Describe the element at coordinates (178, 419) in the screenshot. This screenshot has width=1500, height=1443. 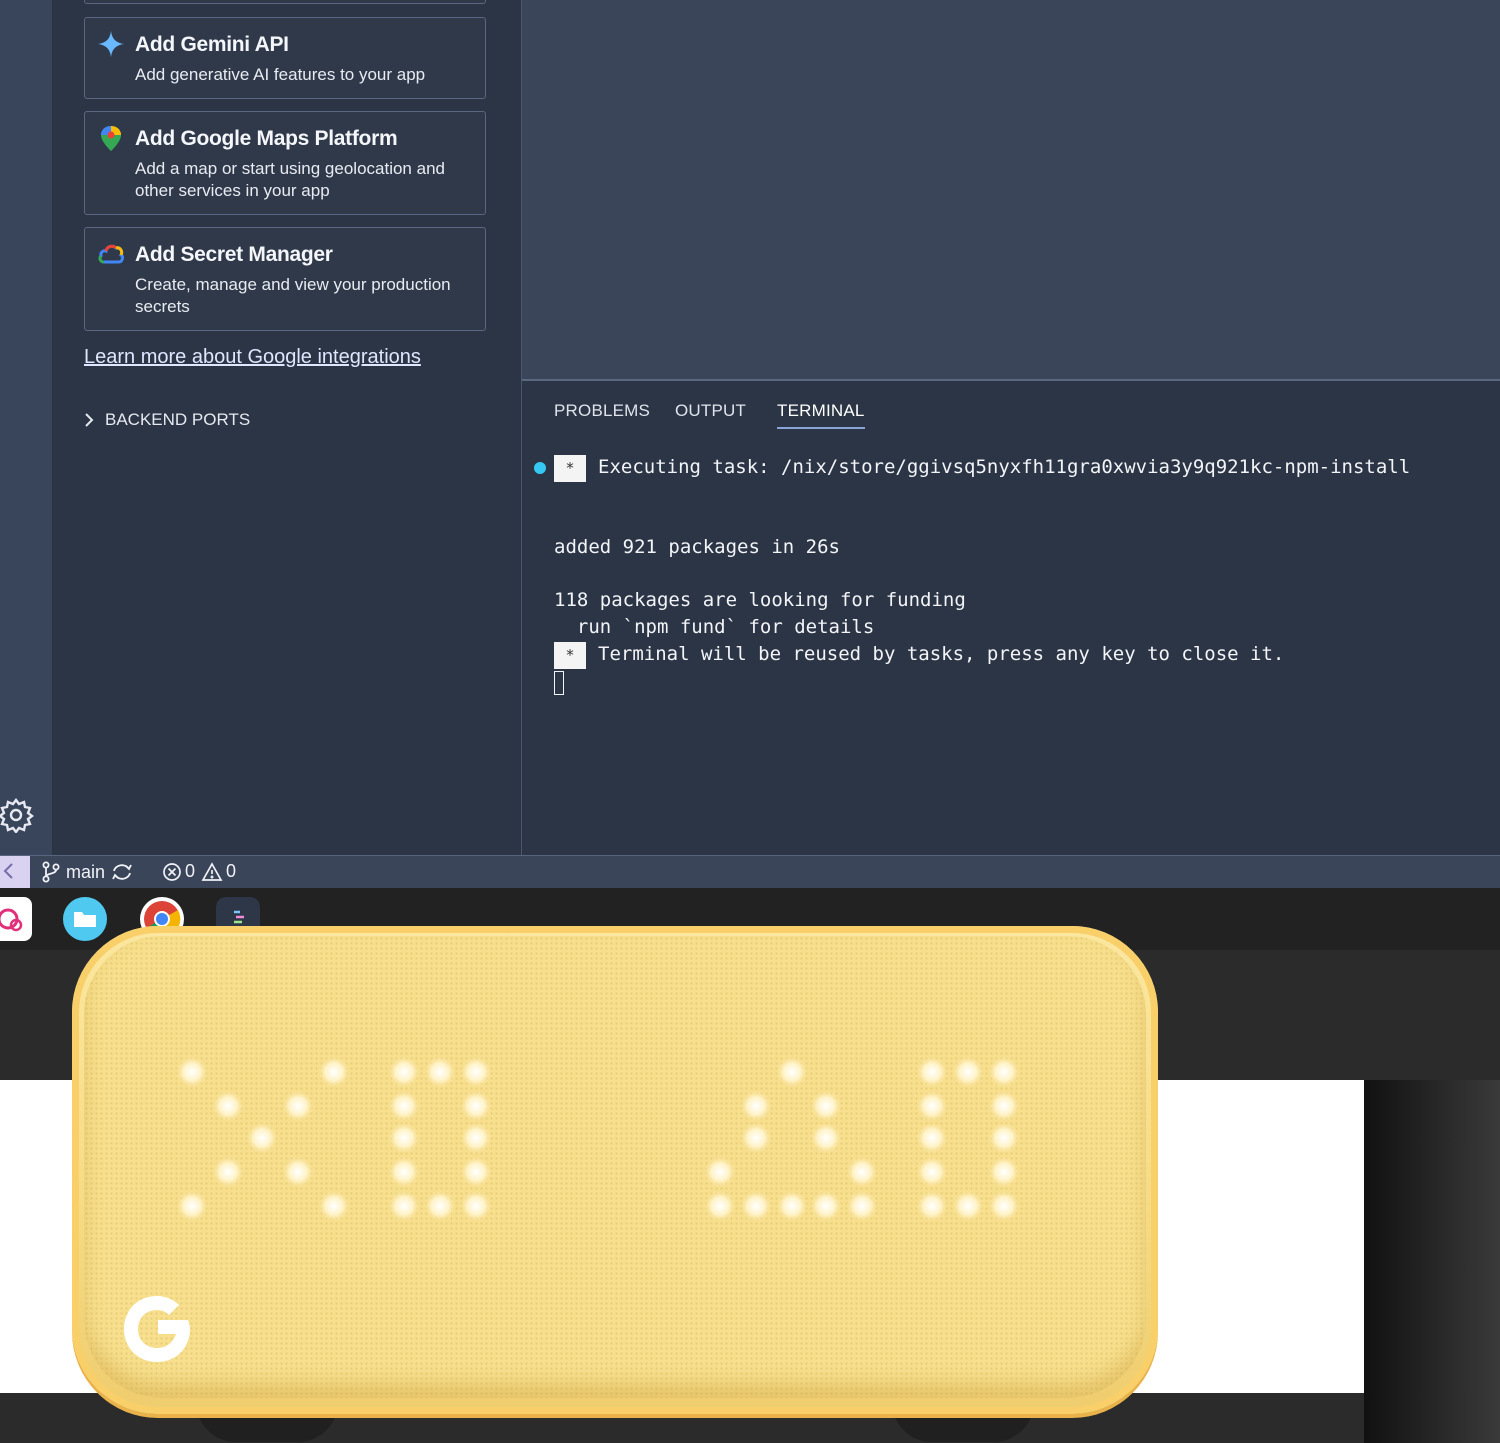
I see `section-label: BACKEND PORTS` at that location.